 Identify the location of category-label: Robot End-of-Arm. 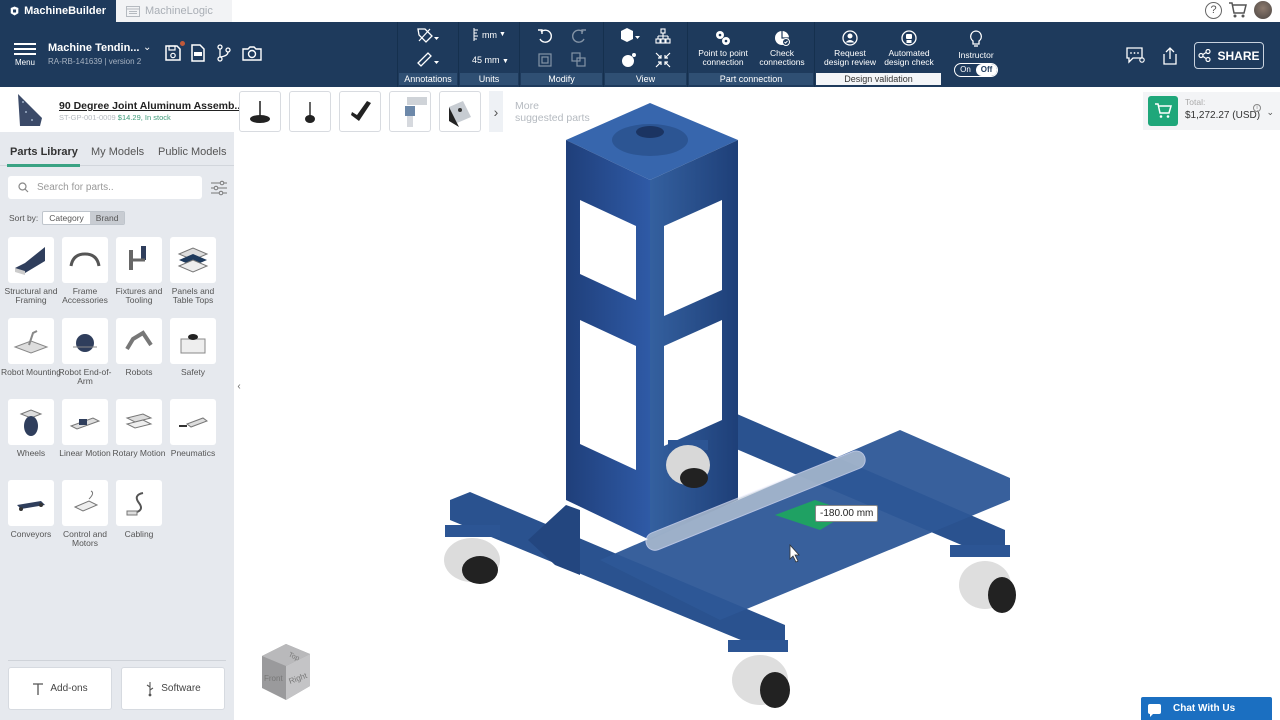
(85, 376).